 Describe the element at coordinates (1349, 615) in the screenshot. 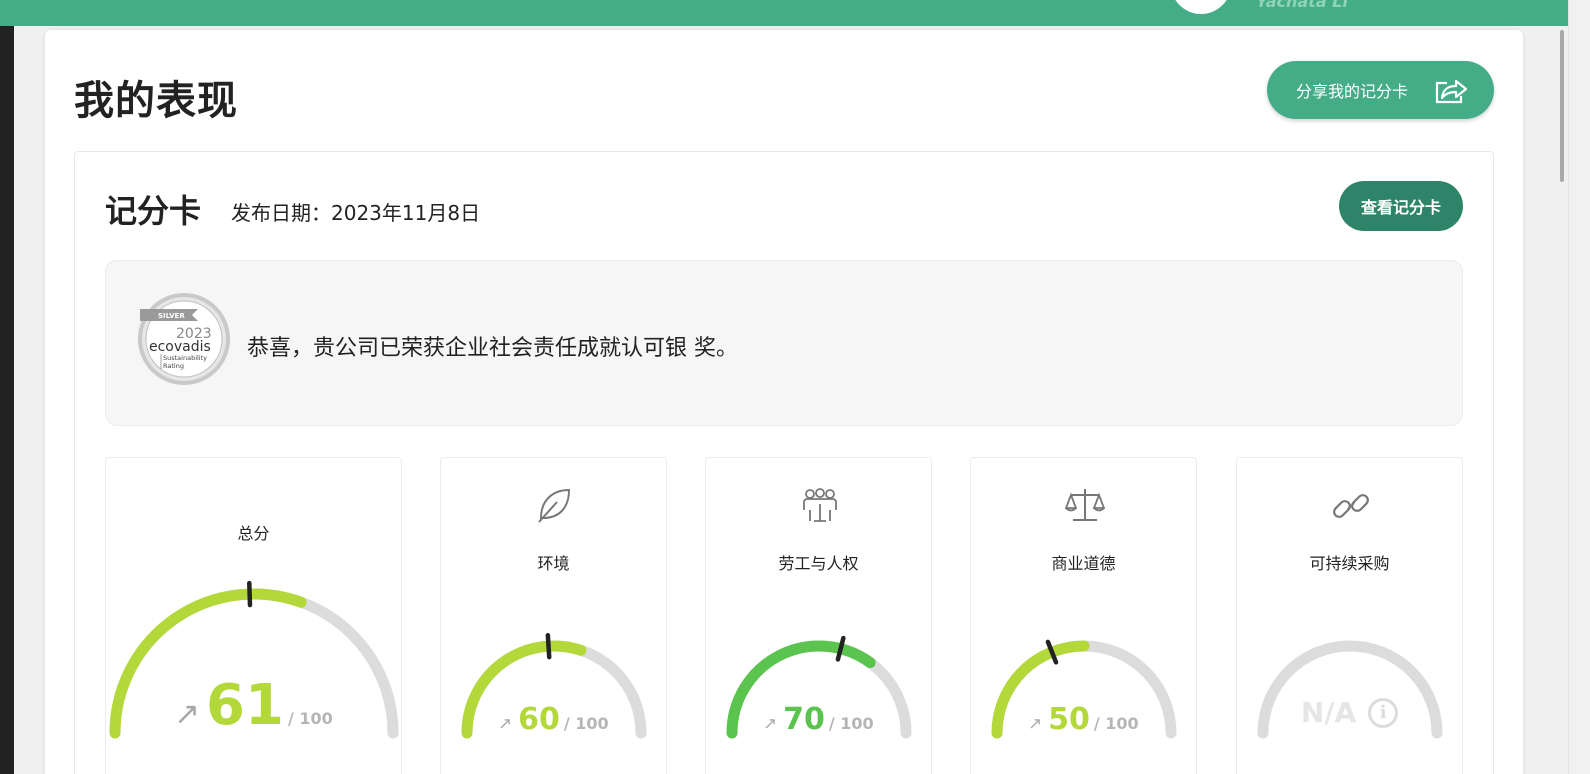

I see `score-tile-4: 可持续采购 N/A i` at that location.